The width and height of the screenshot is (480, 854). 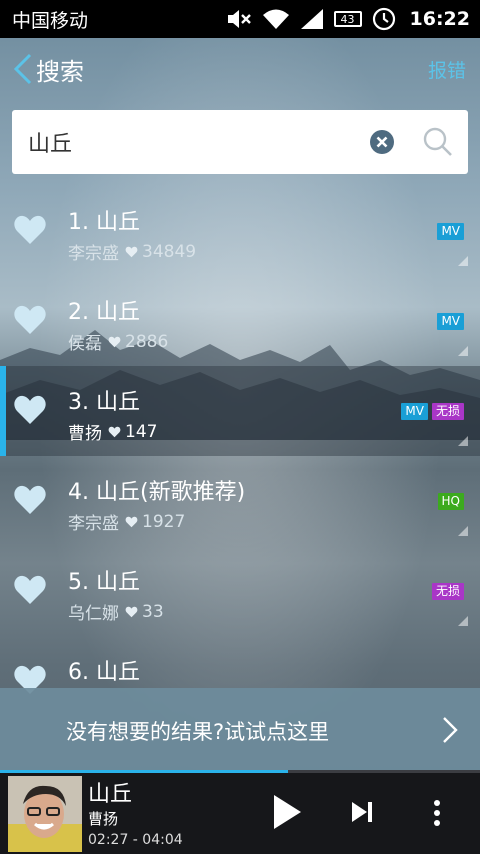 I want to click on play-icon, so click(x=286, y=812).